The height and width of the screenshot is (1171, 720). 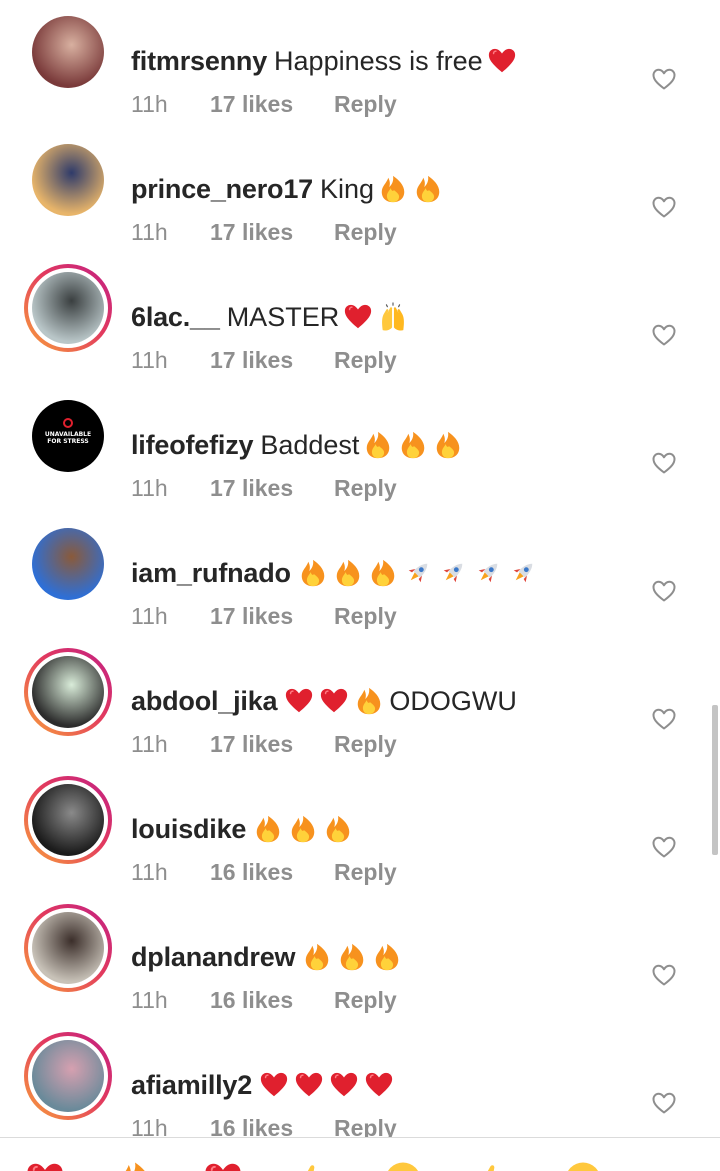 What do you see at coordinates (222, 189) in the screenshot?
I see `comment-username: prince_nero17` at bounding box center [222, 189].